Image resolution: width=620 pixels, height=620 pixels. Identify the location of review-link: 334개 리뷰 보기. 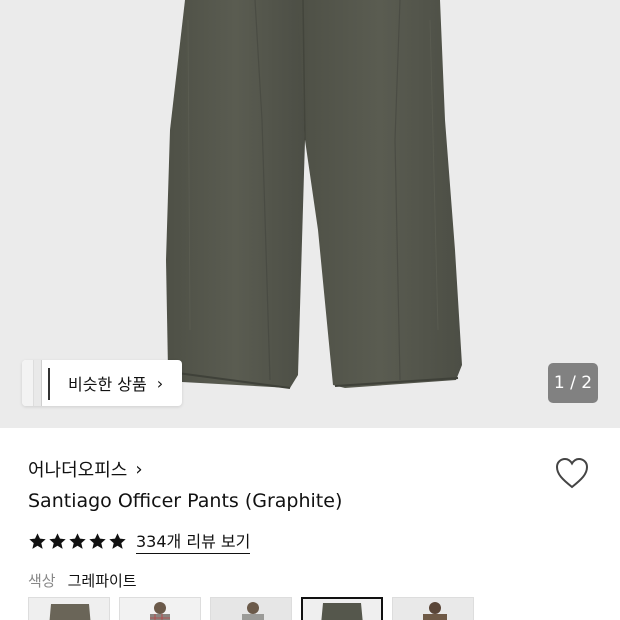
(193, 541).